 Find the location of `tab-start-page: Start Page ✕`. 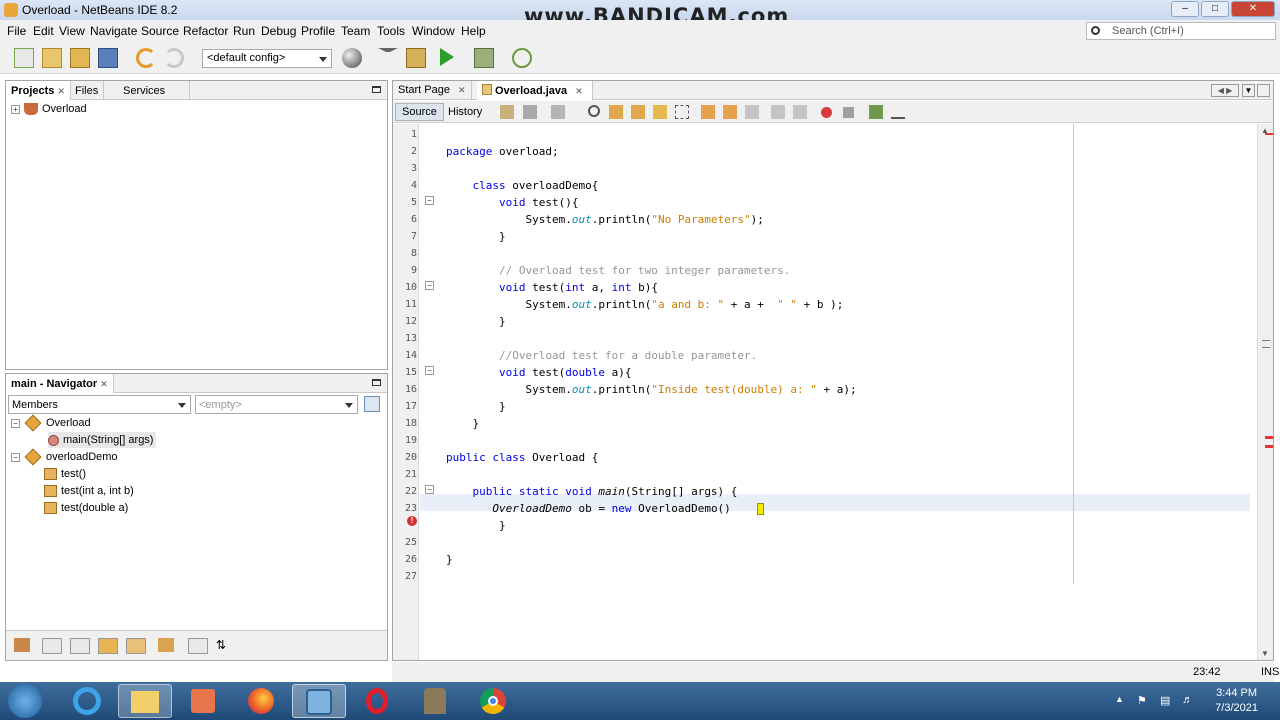

tab-start-page: Start Page ✕ is located at coordinates (432, 90).